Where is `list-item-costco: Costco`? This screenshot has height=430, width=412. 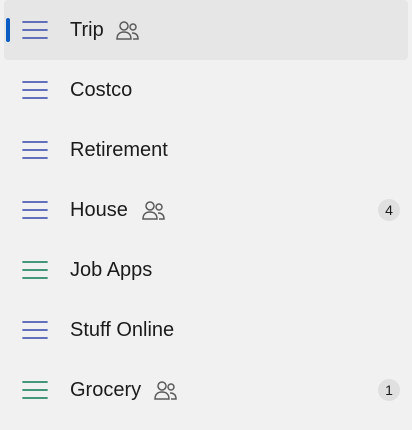 list-item-costco: Costco is located at coordinates (206, 90).